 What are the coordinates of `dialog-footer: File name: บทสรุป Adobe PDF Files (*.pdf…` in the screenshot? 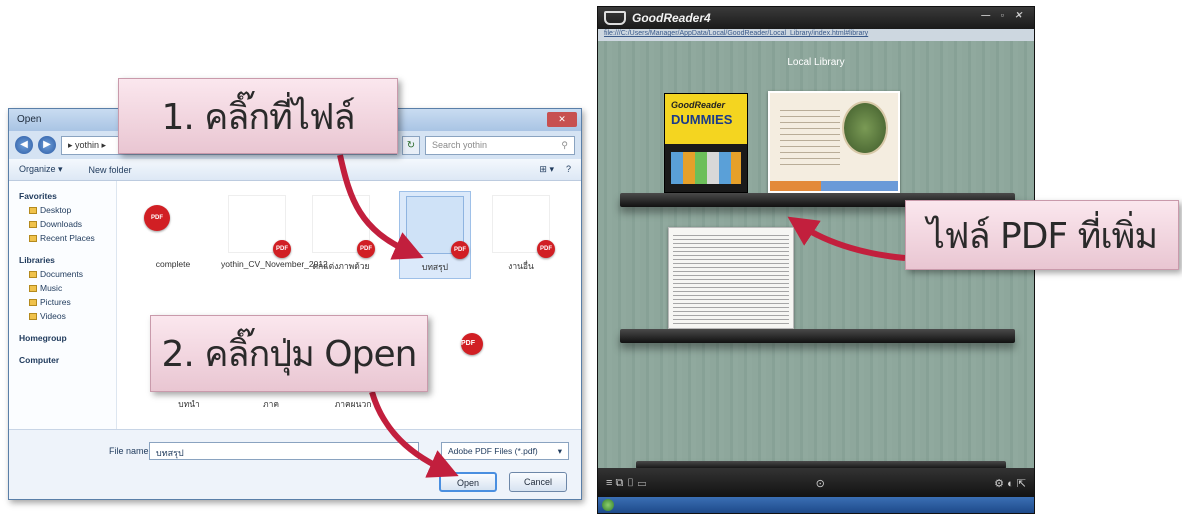 It's located at (295, 464).